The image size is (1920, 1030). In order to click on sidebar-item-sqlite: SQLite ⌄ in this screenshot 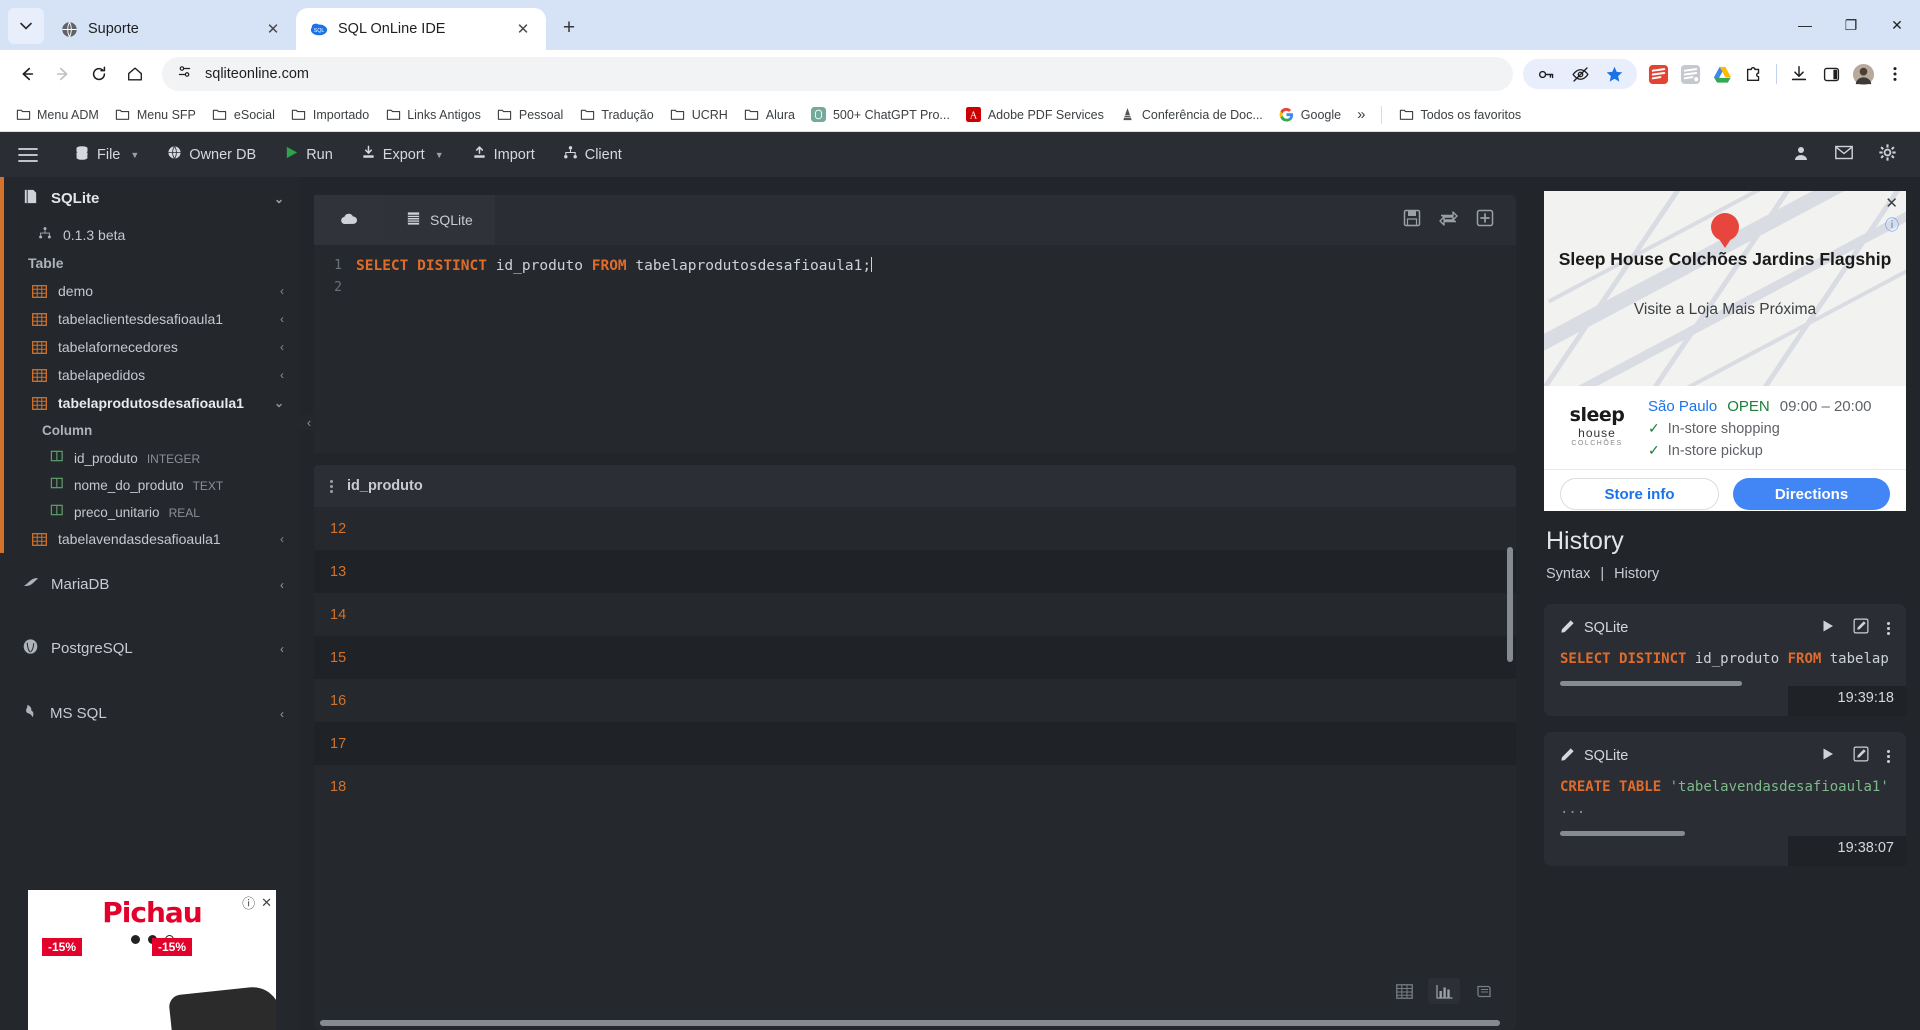, I will do `click(150, 198)`.